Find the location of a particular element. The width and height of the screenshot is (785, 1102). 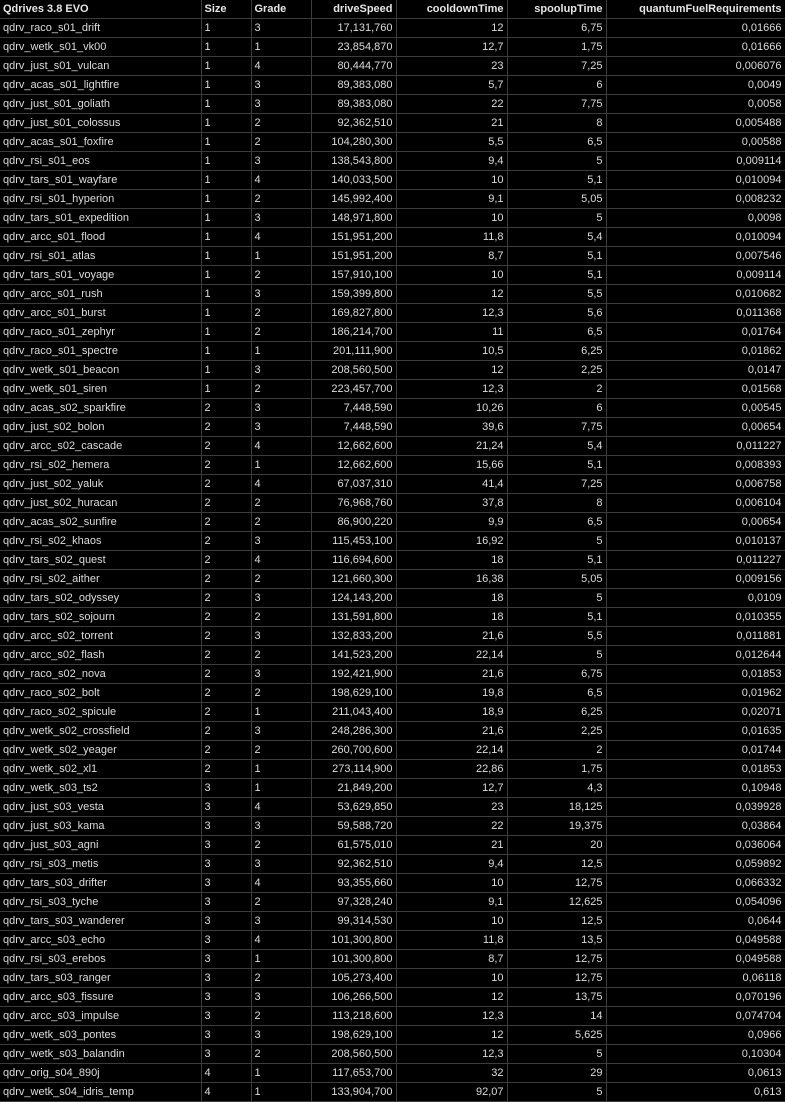

cell-spoolup-time: 7,75 is located at coordinates (557, 427).